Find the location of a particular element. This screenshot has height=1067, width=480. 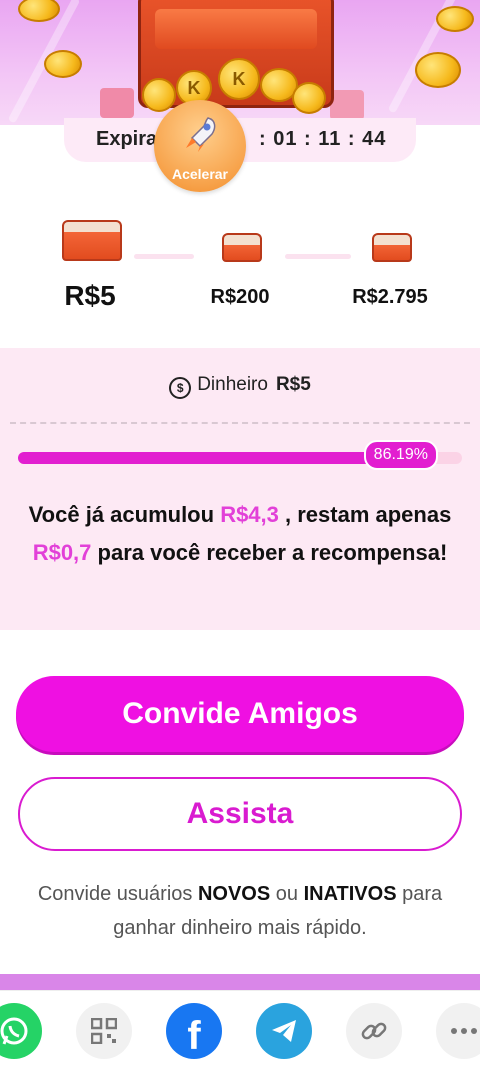

accelerate-button: Acelerar is located at coordinates (200, 146).